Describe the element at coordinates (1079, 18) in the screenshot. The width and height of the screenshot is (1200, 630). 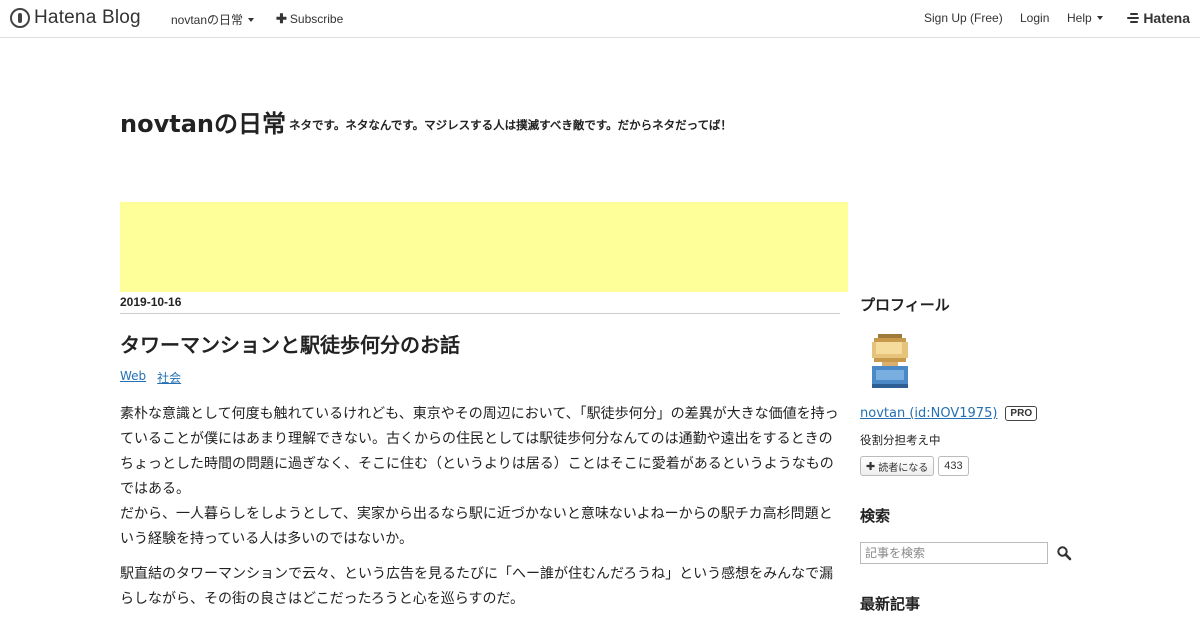
I see `help-label: Help` at that location.